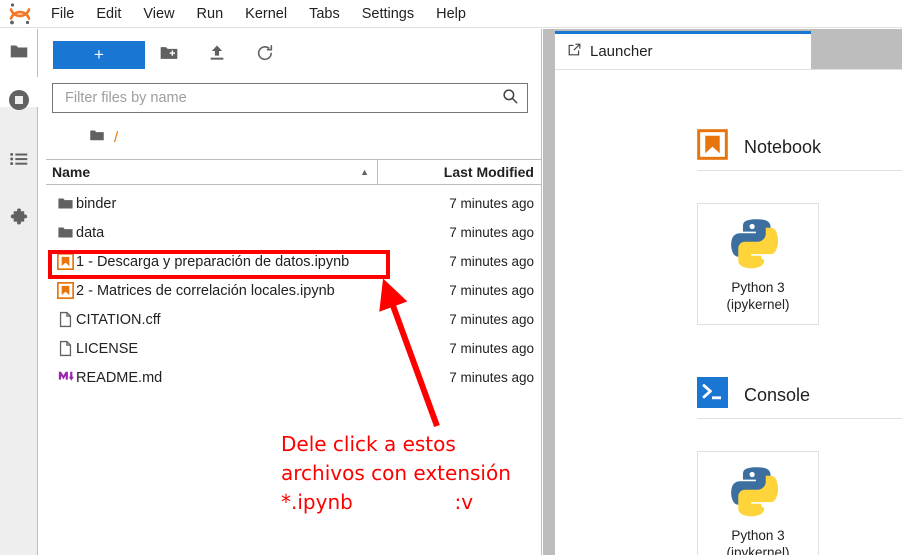 The height and width of the screenshot is (555, 902). I want to click on launcher-section-notebook-header: Notebook, so click(759, 147).